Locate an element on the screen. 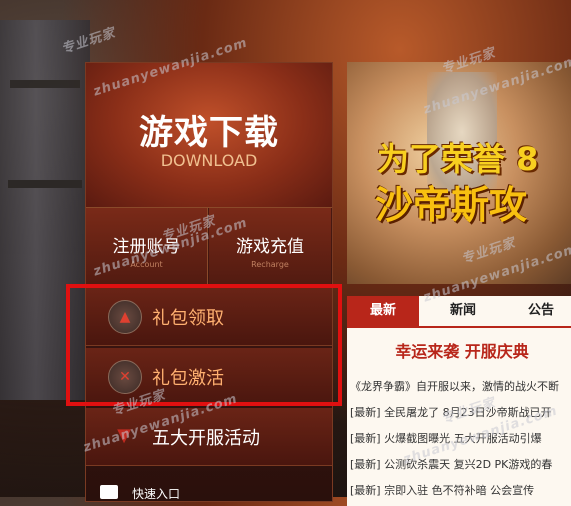  news-item: [最新] 宗即入驻 色不符补暗 公会宣传 is located at coordinates (460, 491).